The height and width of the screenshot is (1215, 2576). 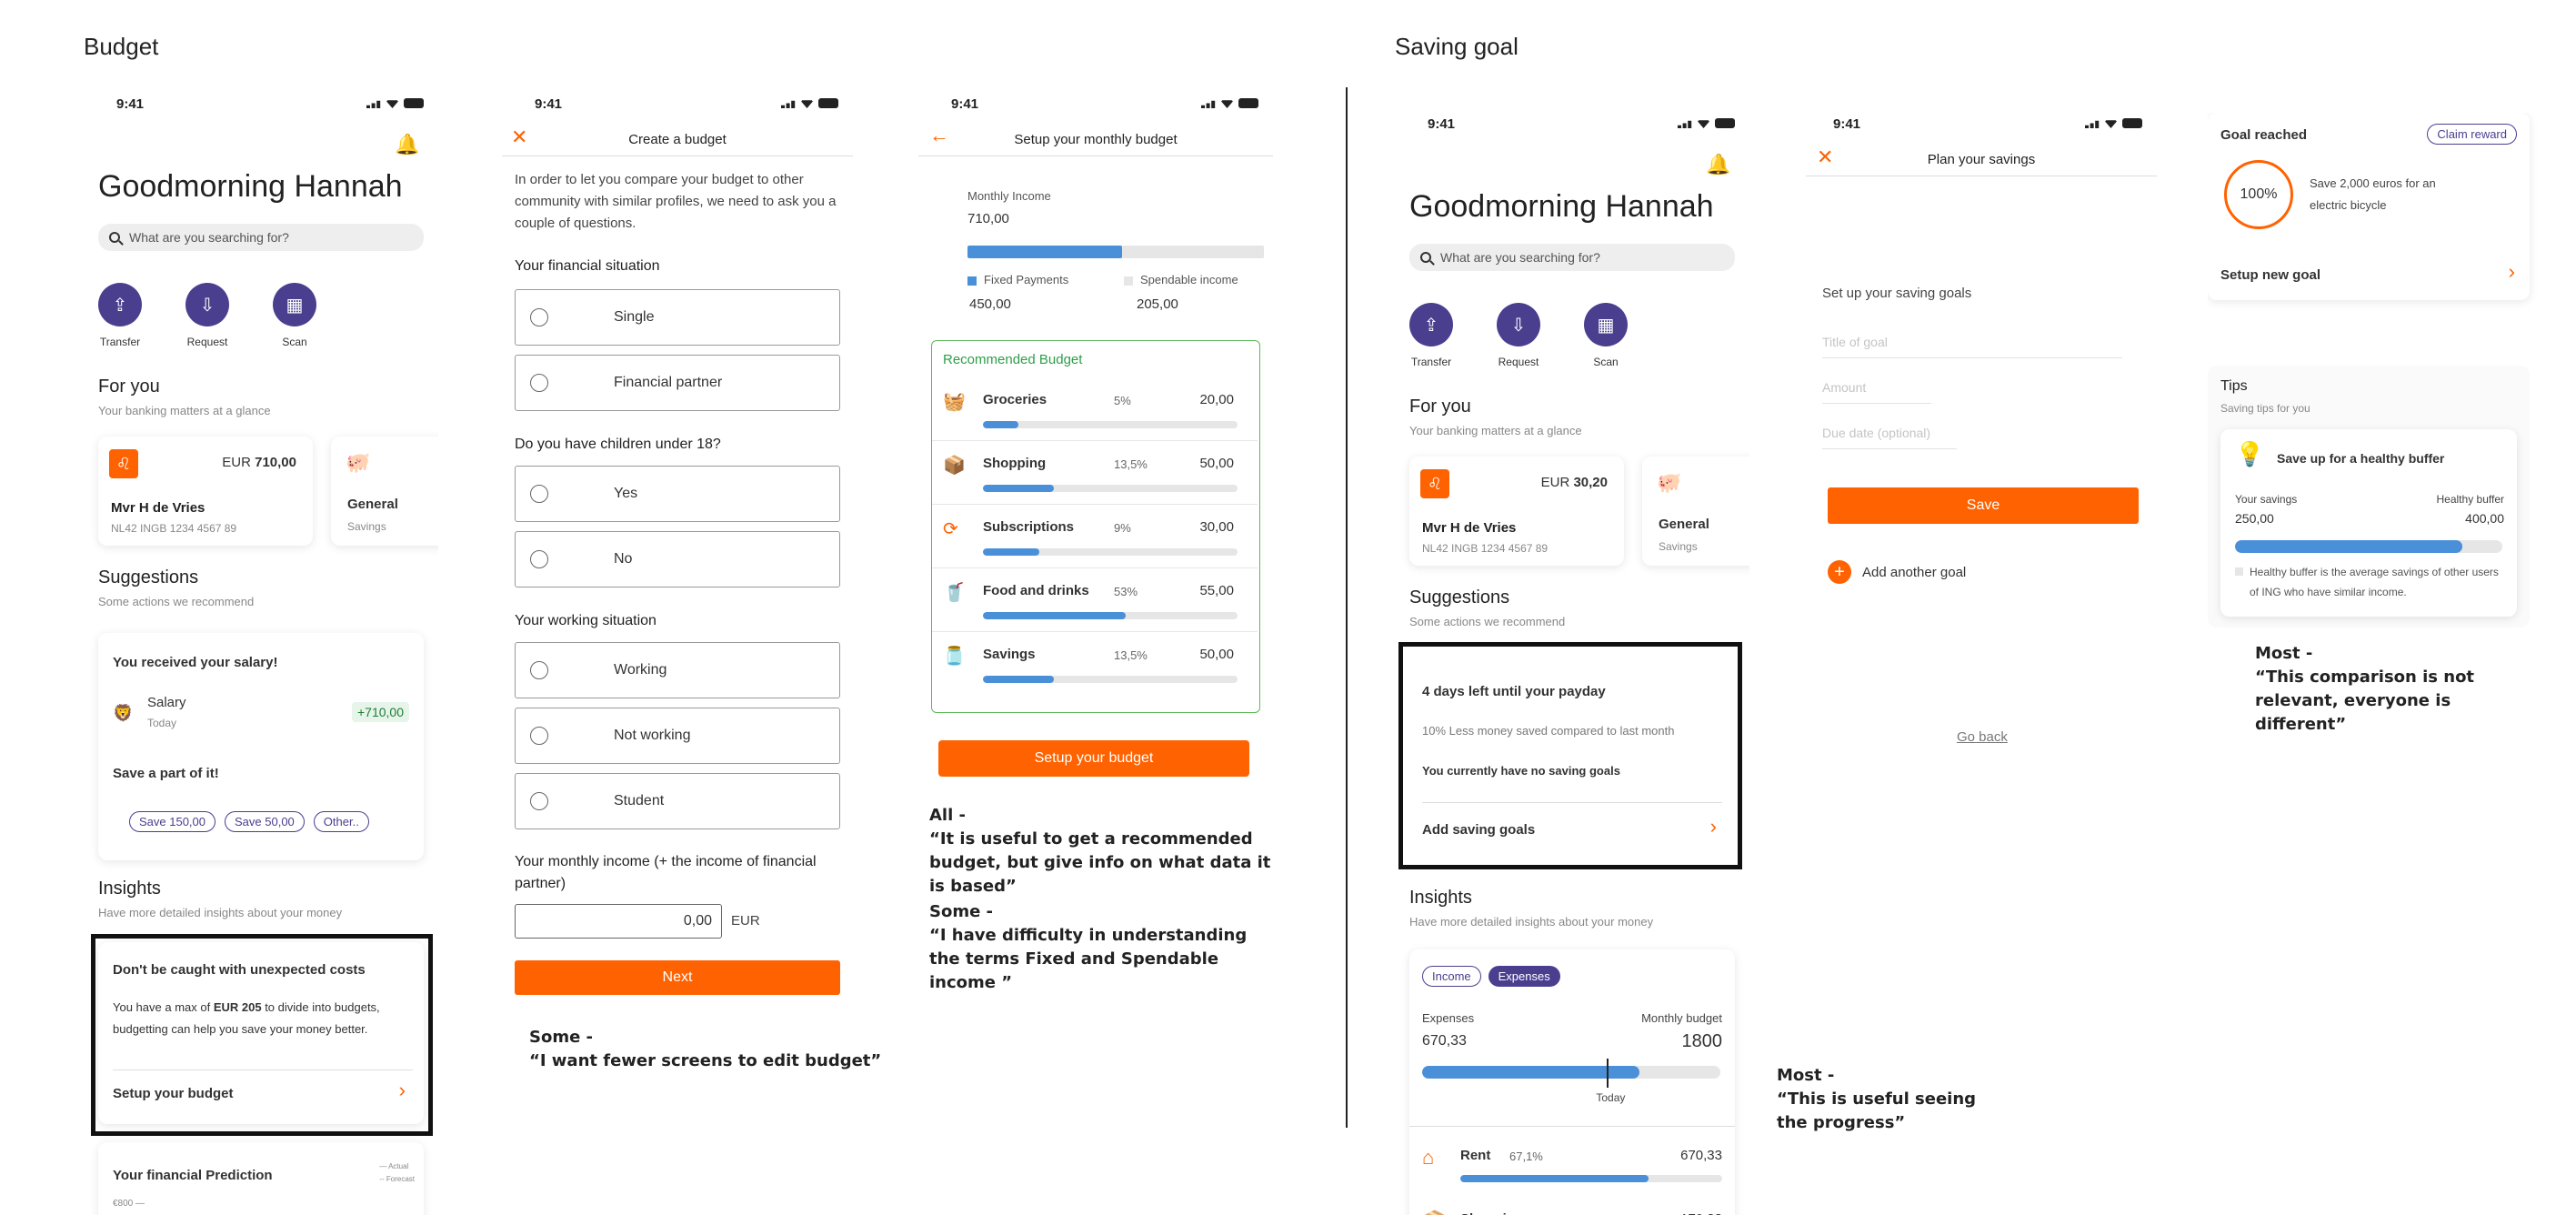 I want to click on category-bar, so click(x=1111, y=679).